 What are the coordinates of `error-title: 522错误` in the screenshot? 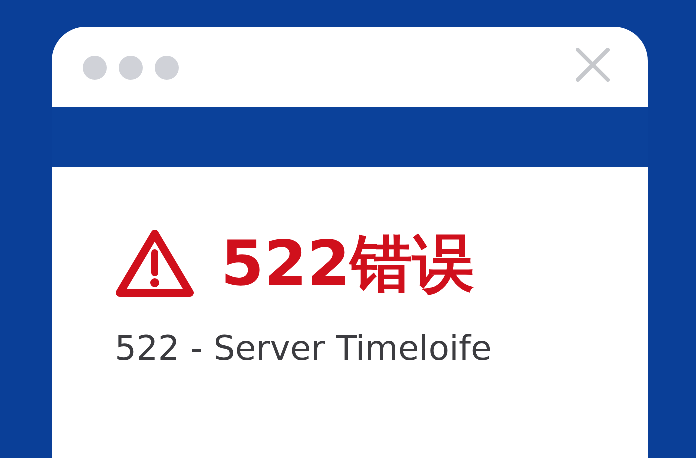 It's located at (347, 264).